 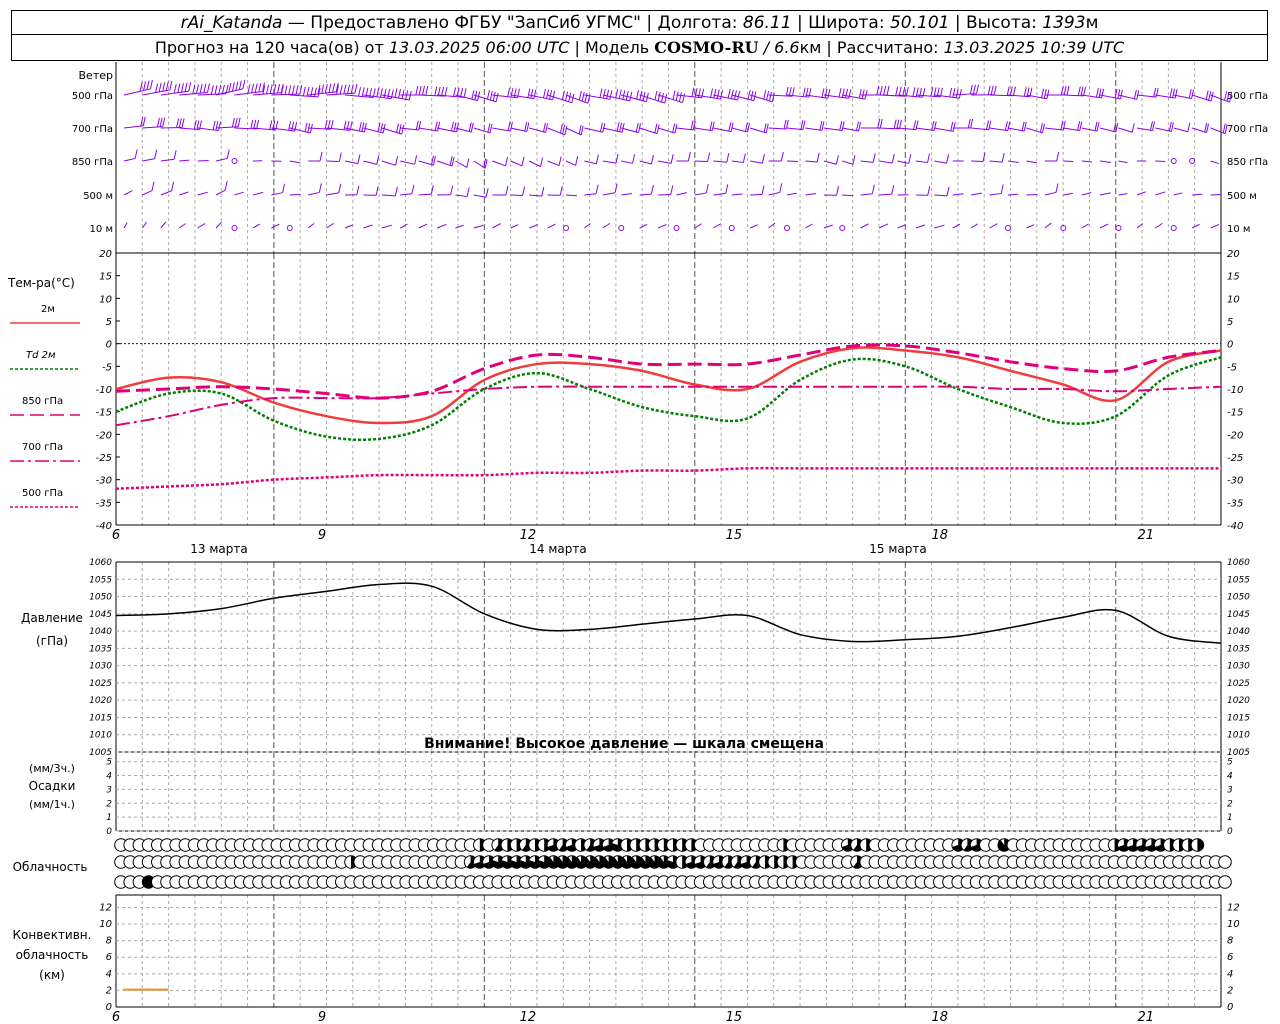 I want to click on temp-ytick-right: 20, so click(x=1233, y=254).